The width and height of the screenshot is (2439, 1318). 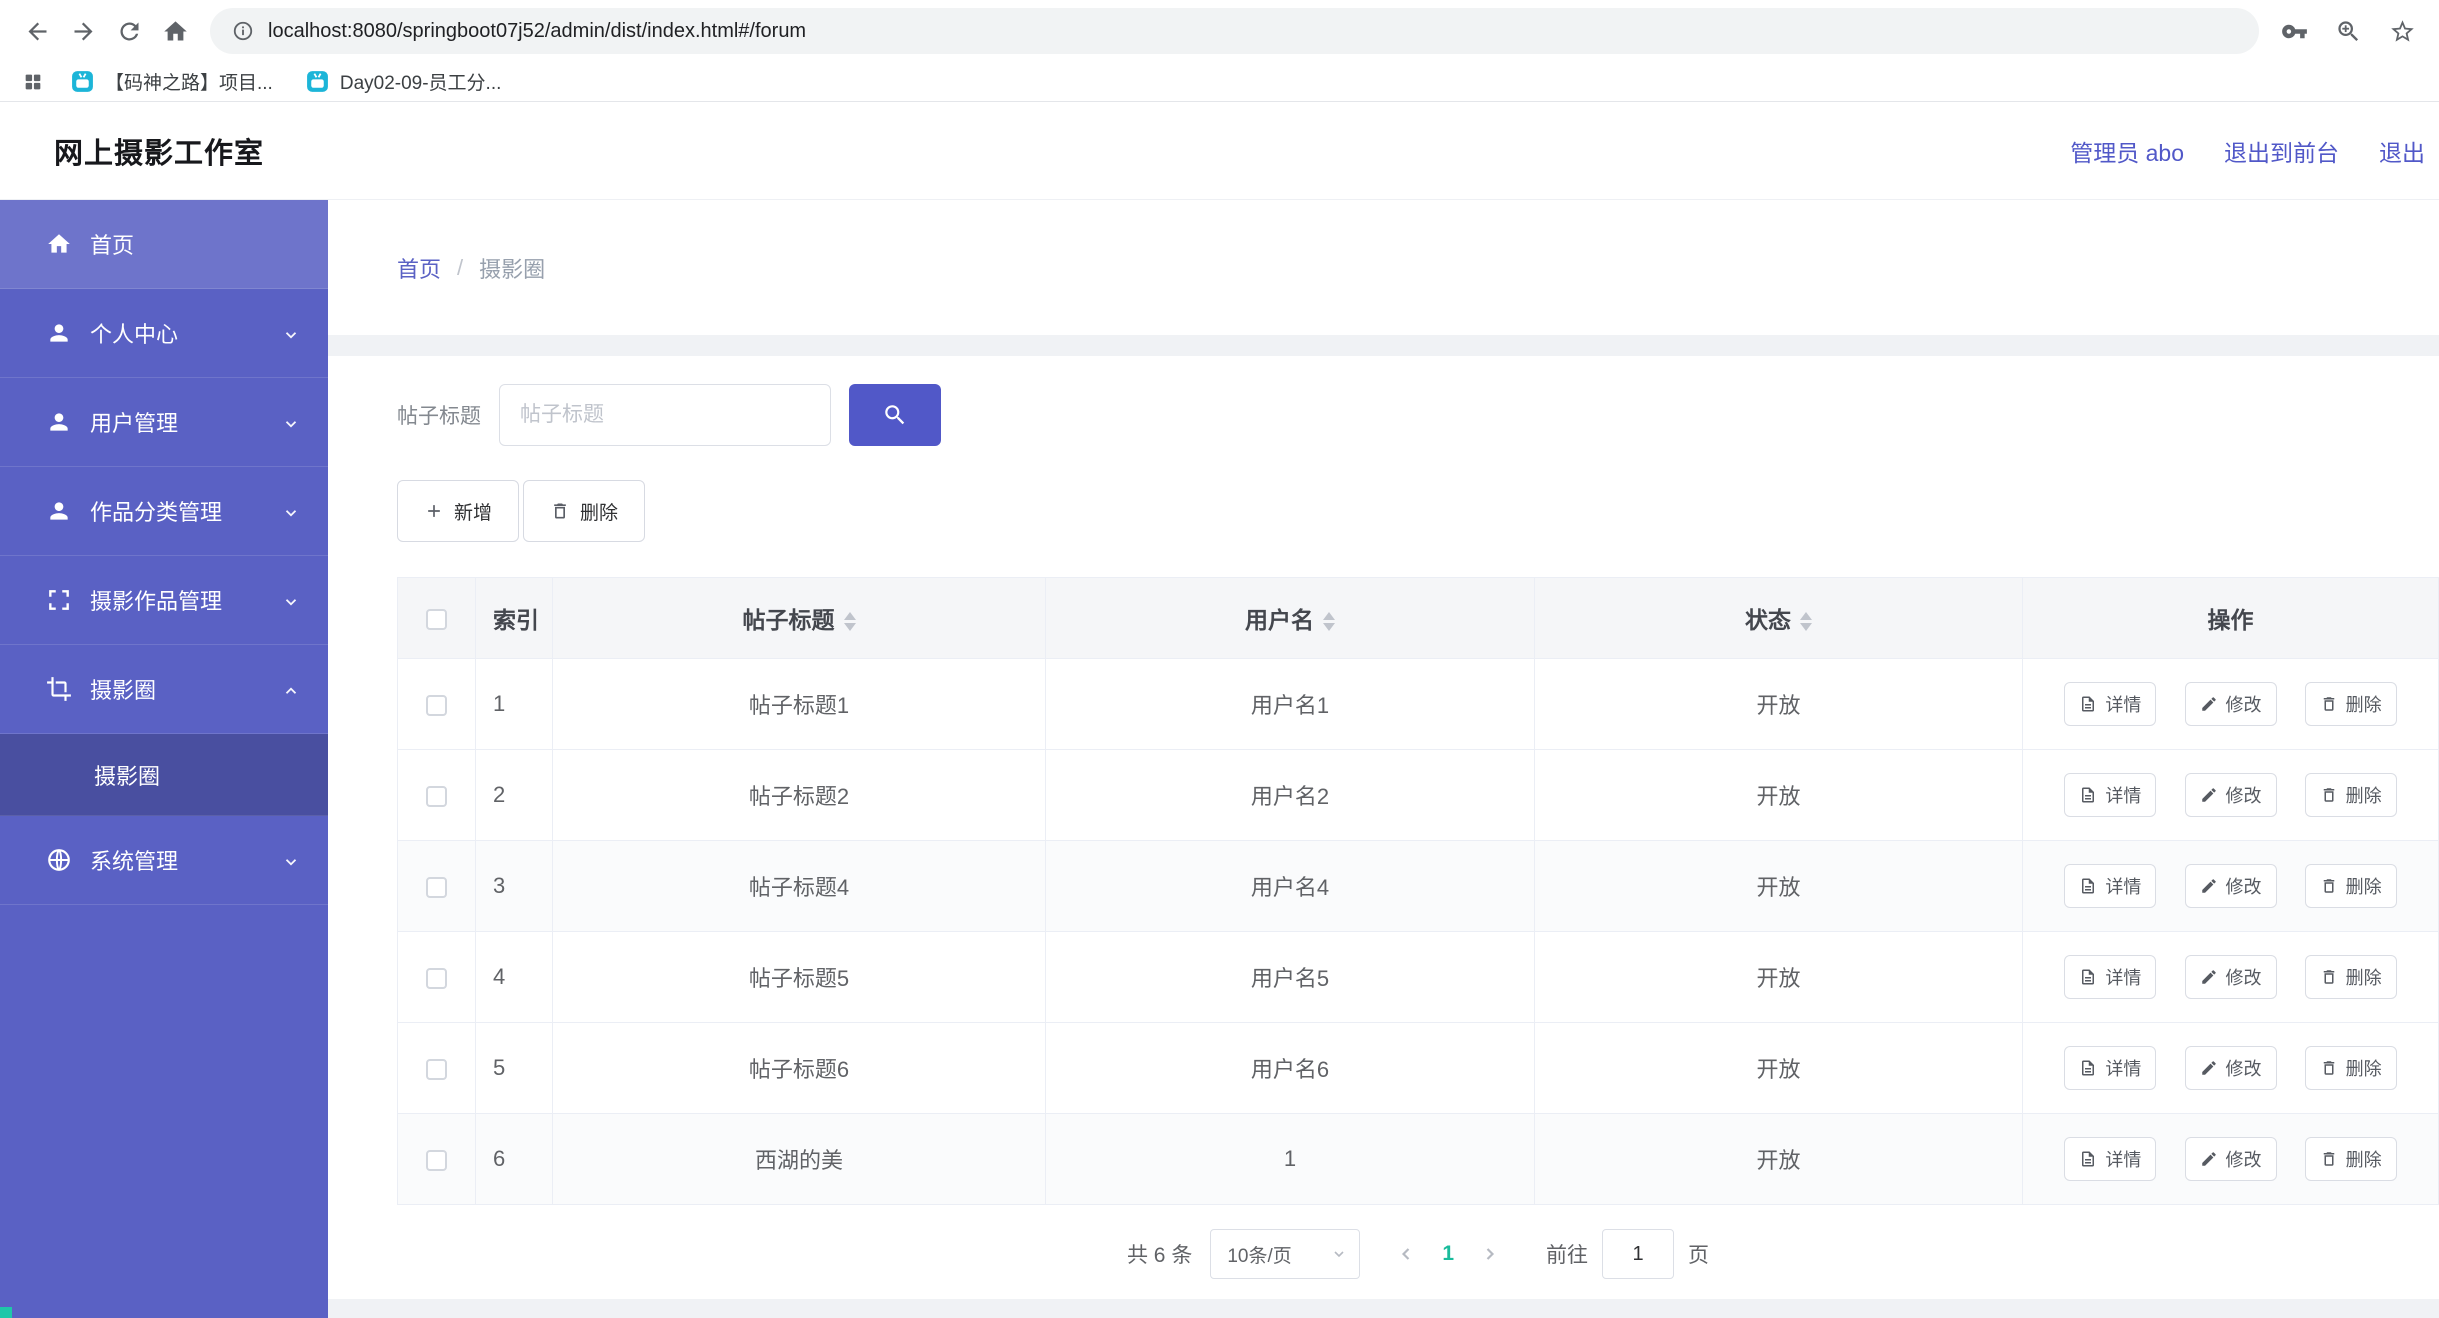 I want to click on plus-icon, so click(x=434, y=511).